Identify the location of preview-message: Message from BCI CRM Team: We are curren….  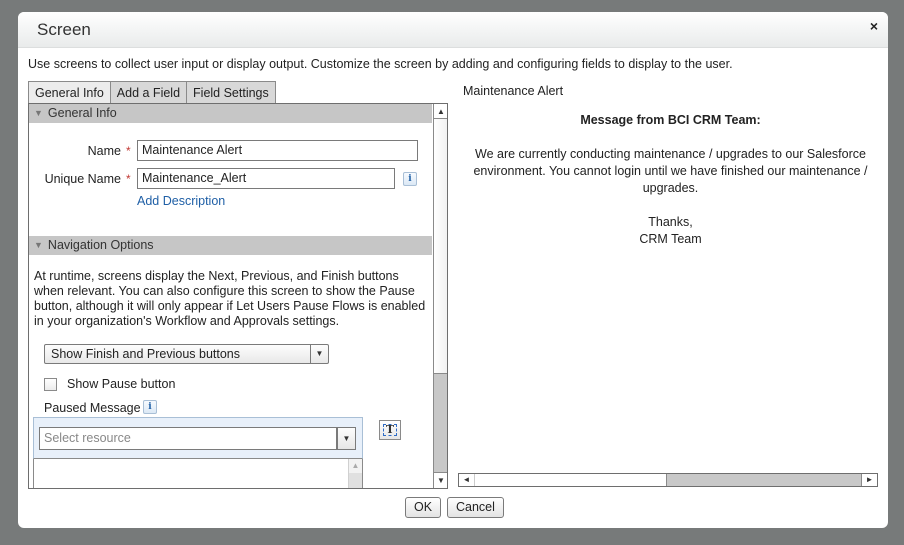
(670, 180).